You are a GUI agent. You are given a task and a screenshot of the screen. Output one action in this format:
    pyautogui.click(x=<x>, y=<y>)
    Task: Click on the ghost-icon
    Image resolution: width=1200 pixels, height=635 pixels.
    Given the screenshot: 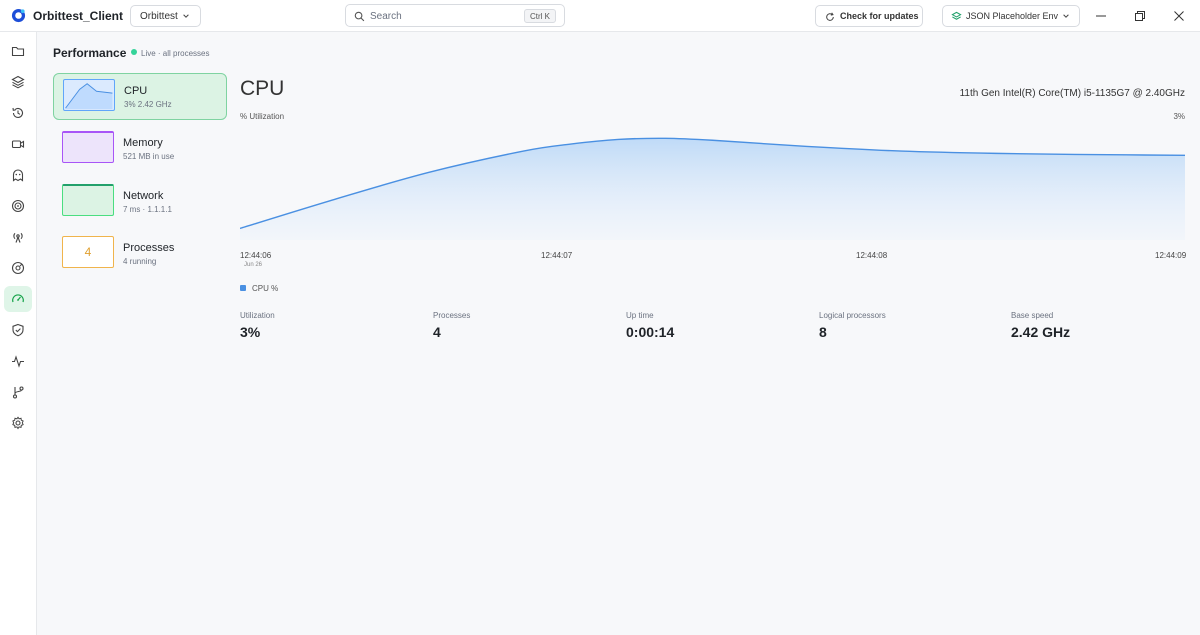 What is the action you would take?
    pyautogui.click(x=18, y=175)
    